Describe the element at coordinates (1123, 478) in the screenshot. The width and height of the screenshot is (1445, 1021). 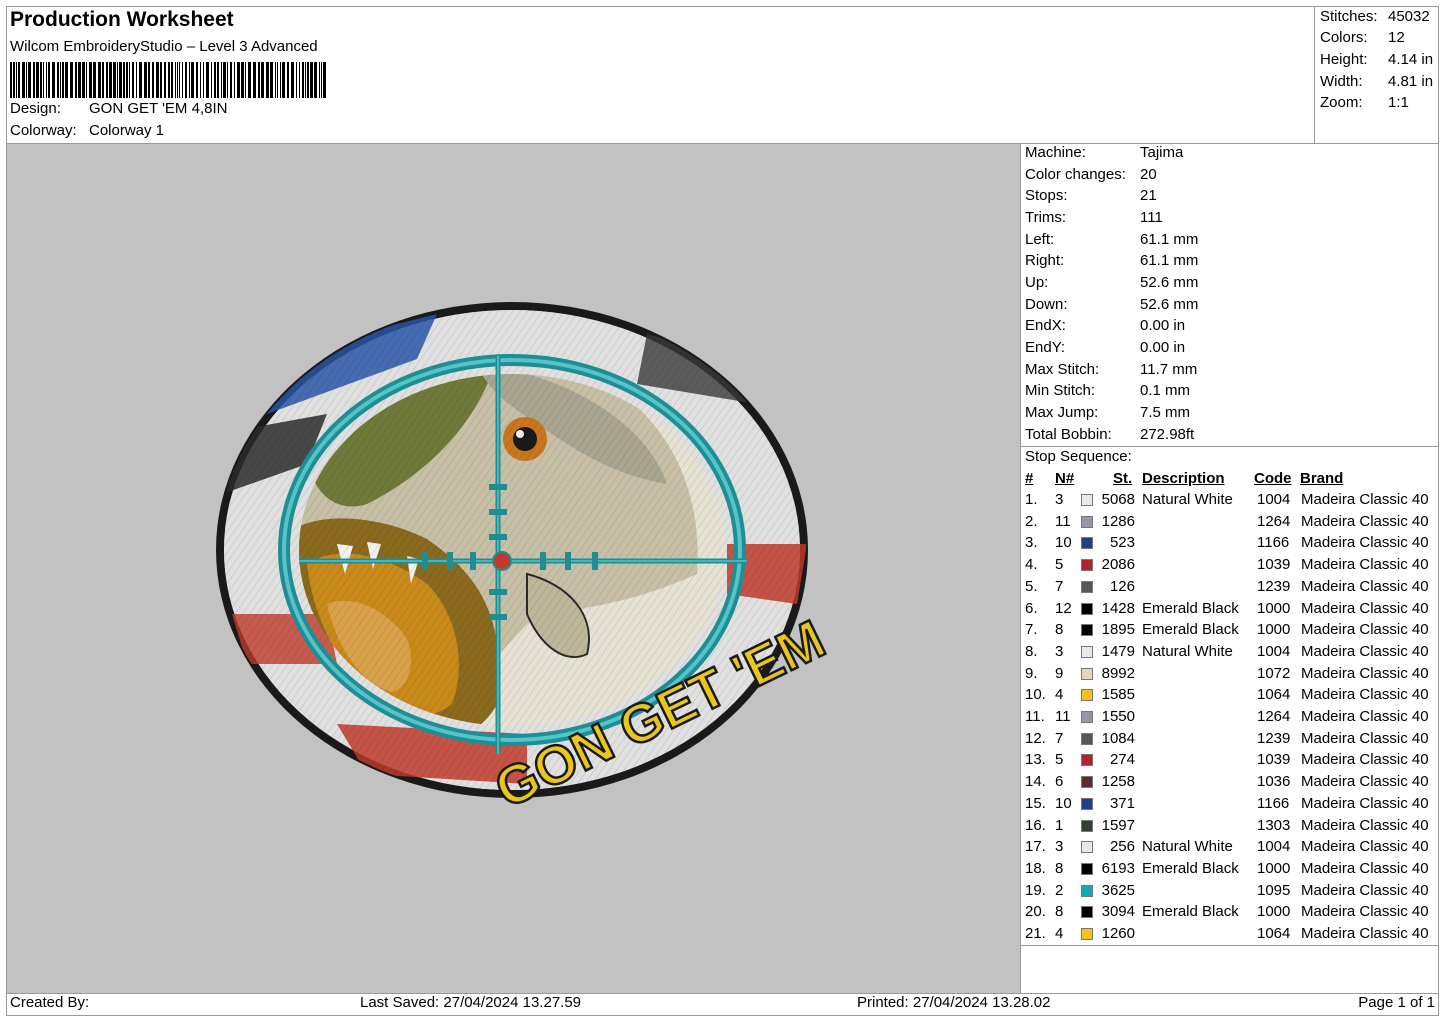
I see `col-header-stitches: St.` at that location.